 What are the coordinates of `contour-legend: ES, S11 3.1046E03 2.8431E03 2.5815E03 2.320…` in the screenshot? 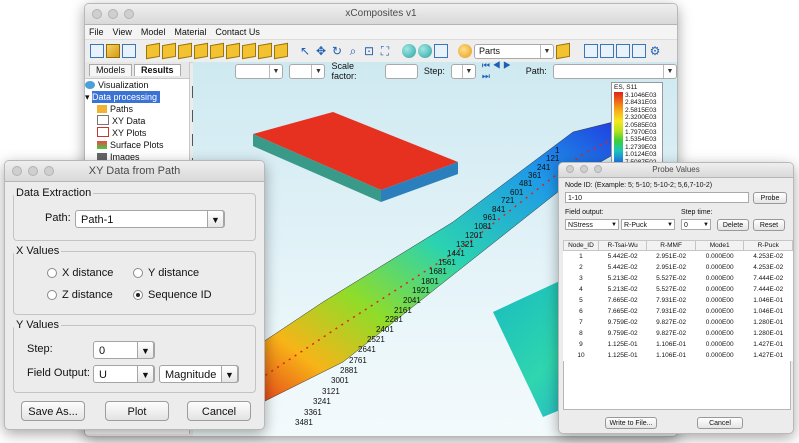 It's located at (637, 127).